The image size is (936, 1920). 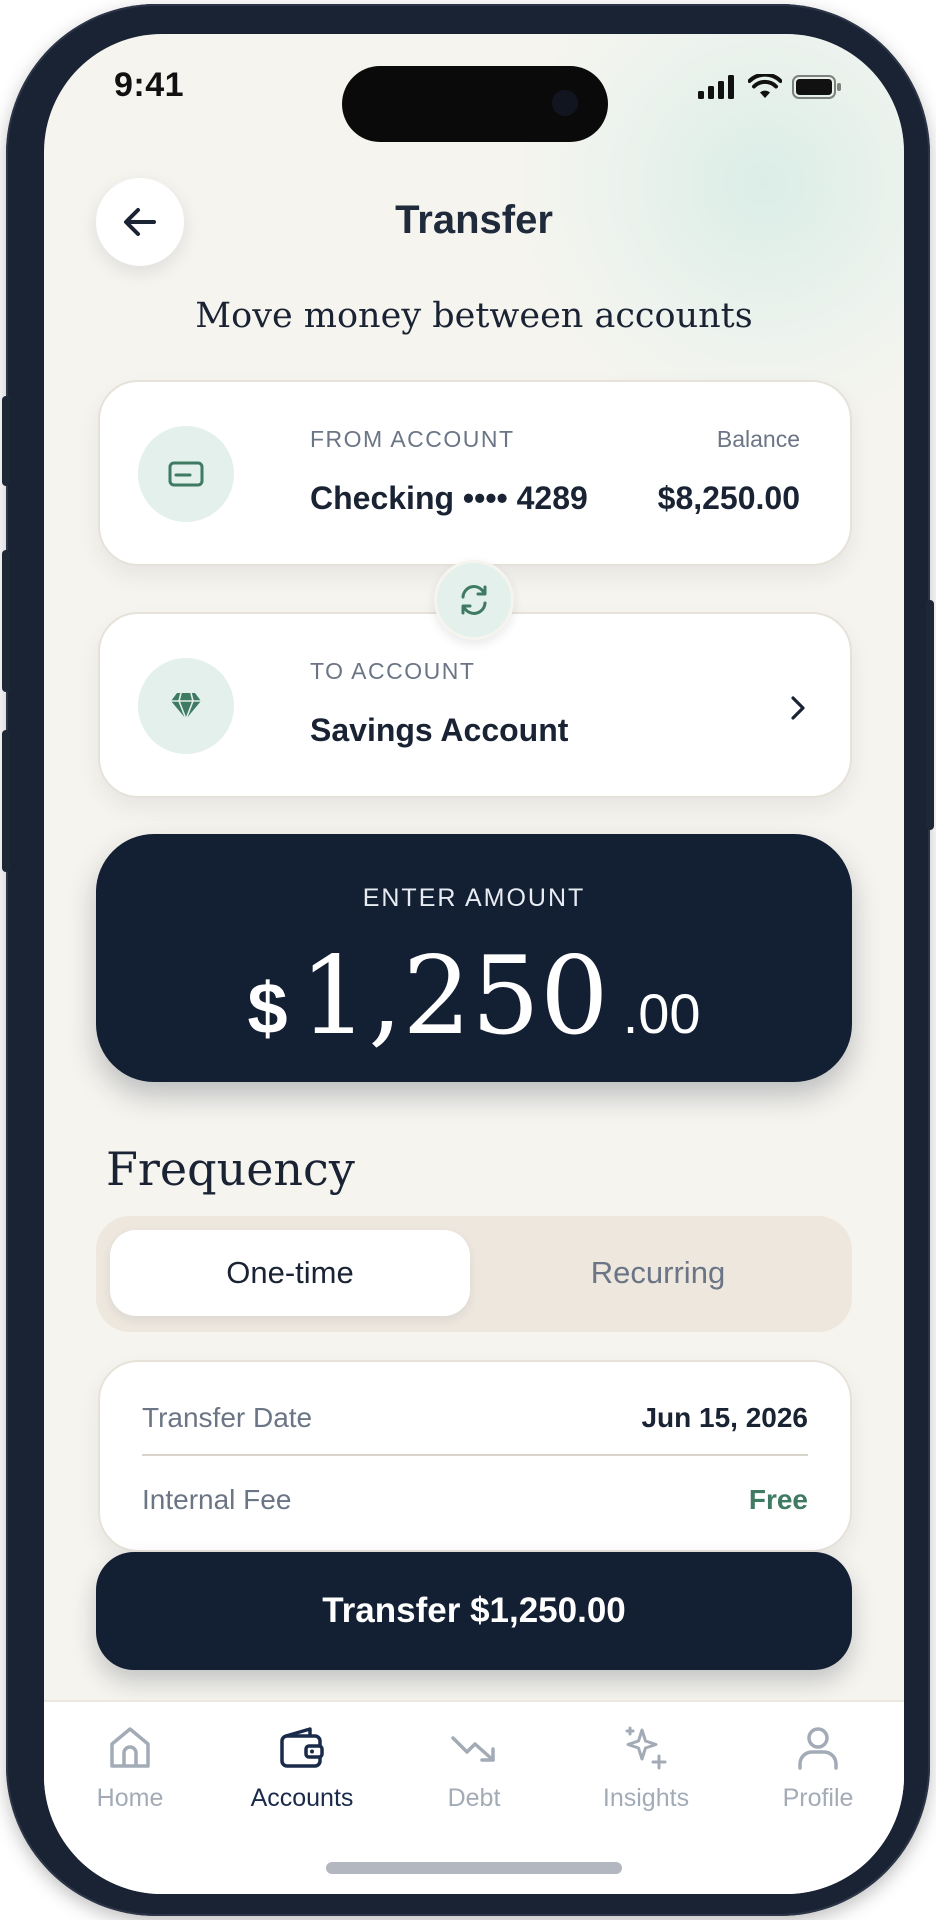 I want to click on internal-fee-value: Free, so click(x=778, y=1499).